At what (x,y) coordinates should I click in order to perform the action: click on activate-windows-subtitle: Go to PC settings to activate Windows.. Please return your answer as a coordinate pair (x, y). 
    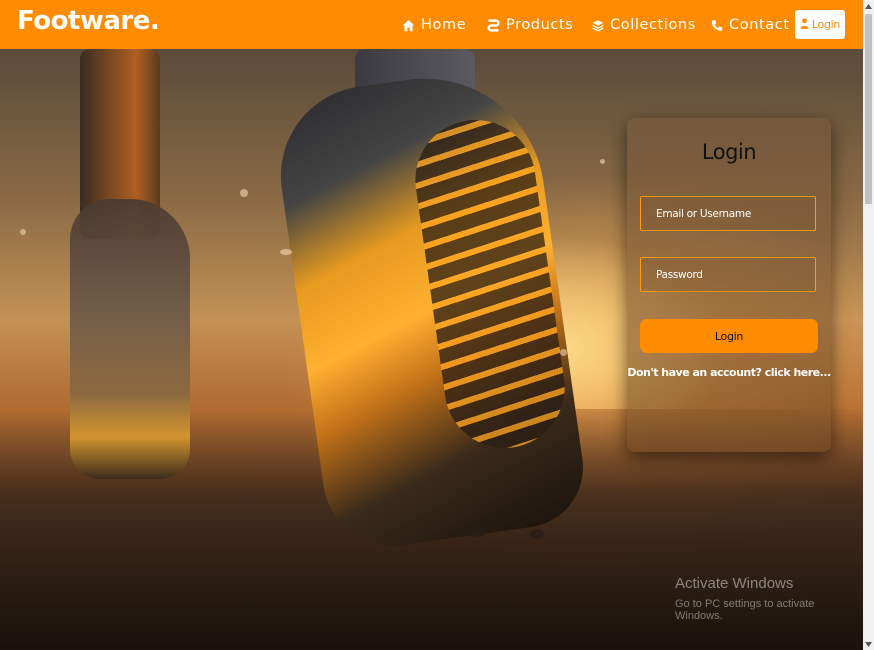
    Looking at the image, I should click on (745, 610).